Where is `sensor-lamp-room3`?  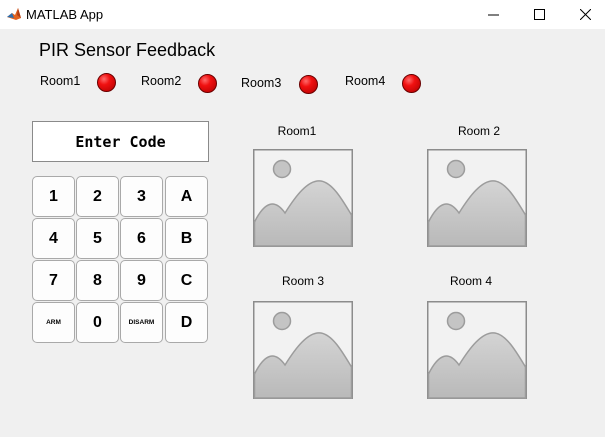 sensor-lamp-room3 is located at coordinates (308, 84).